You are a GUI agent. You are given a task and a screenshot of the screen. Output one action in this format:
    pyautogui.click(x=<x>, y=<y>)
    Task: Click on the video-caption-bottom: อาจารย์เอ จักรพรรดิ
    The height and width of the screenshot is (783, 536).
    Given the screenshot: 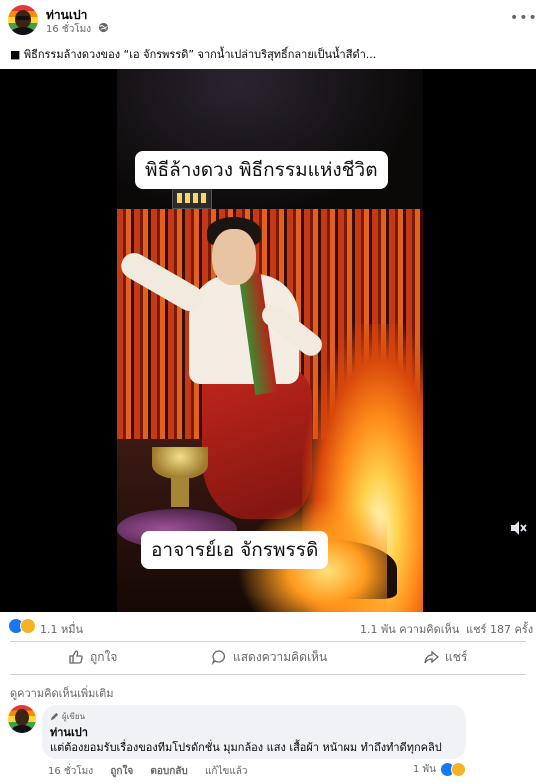 What is the action you would take?
    pyautogui.click(x=235, y=550)
    